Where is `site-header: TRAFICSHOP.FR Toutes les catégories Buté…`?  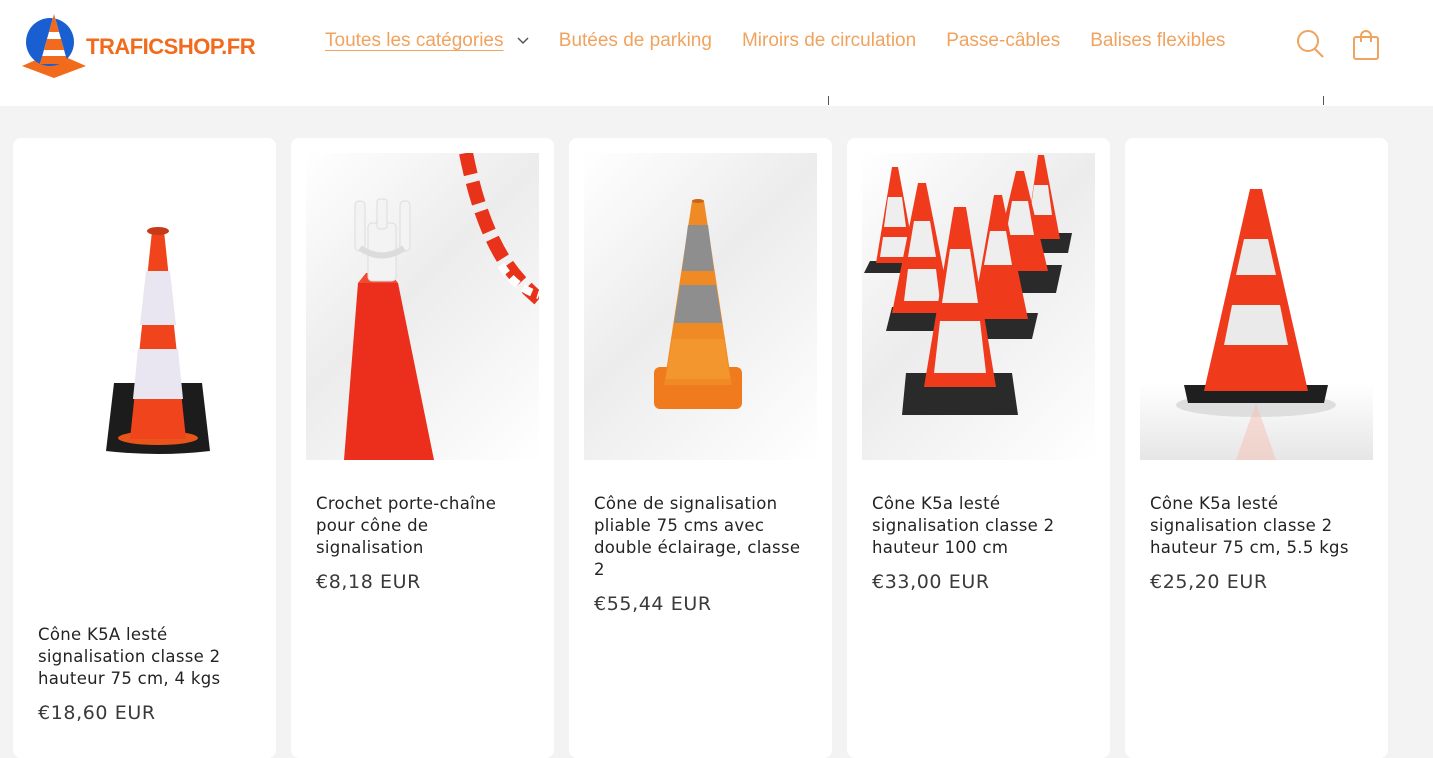
site-header: TRAFICSHOP.FR Toutes les catégories Buté… is located at coordinates (716, 53).